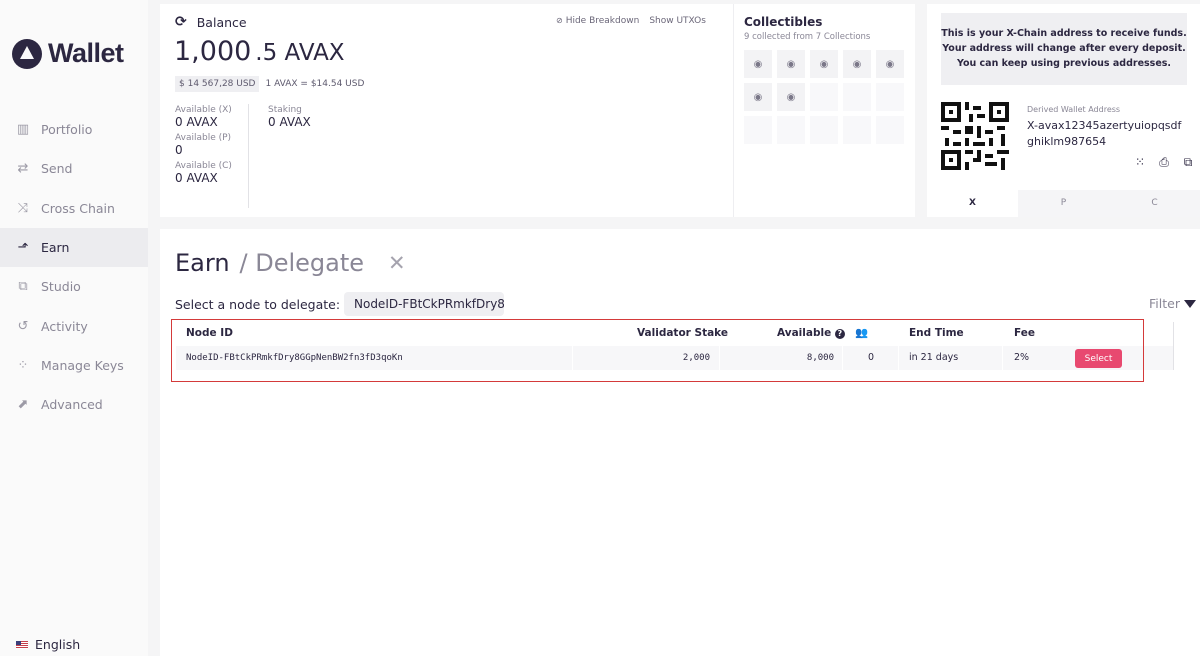 Image resolution: width=1200 pixels, height=656 pixels. I want to click on sidebar-item-activity: ↺ Activity, so click(74, 325).